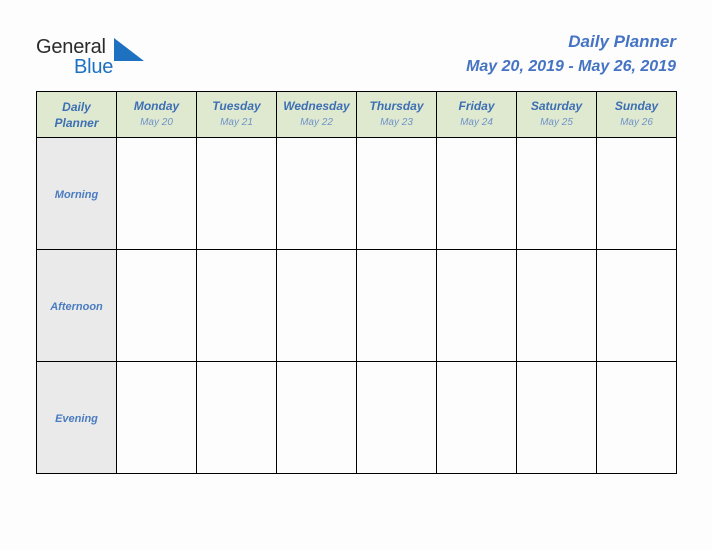 This screenshot has height=550, width=712. What do you see at coordinates (156, 114) in the screenshot?
I see `column-header-monday: Monday May 20` at bounding box center [156, 114].